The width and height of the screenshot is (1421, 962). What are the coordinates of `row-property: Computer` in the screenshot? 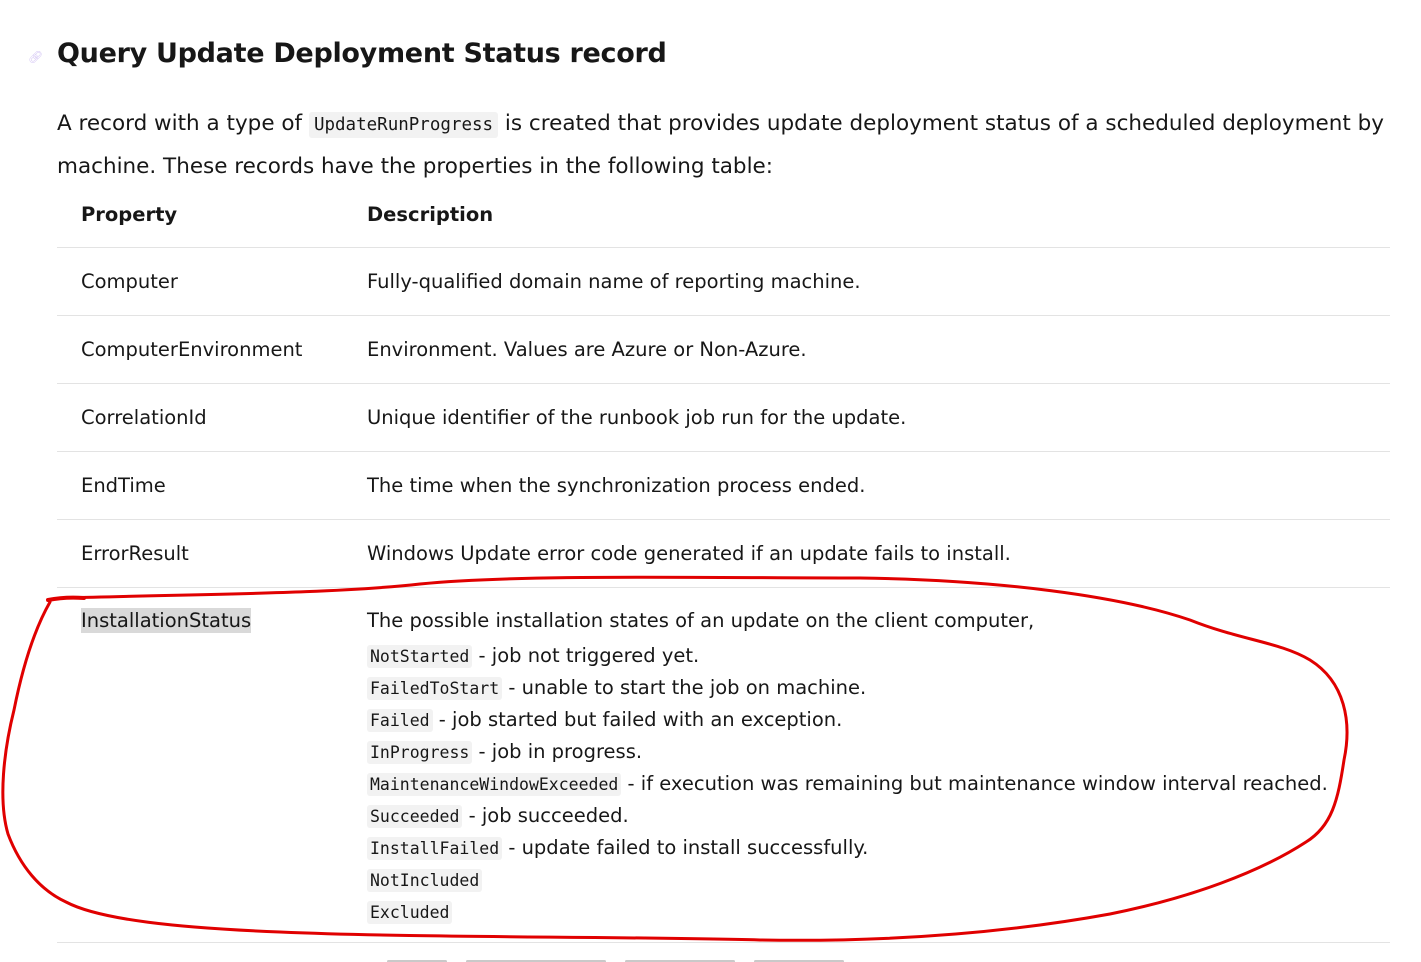 It's located at (200, 281).